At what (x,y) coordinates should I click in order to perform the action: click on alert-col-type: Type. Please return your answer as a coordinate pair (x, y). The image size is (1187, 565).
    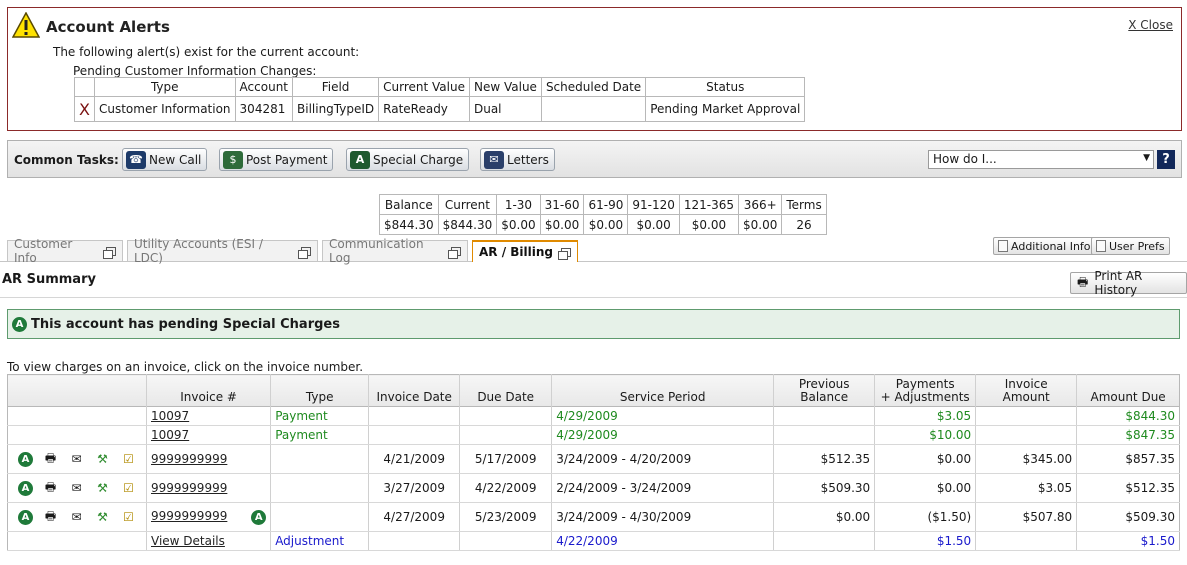
    Looking at the image, I should click on (164, 87).